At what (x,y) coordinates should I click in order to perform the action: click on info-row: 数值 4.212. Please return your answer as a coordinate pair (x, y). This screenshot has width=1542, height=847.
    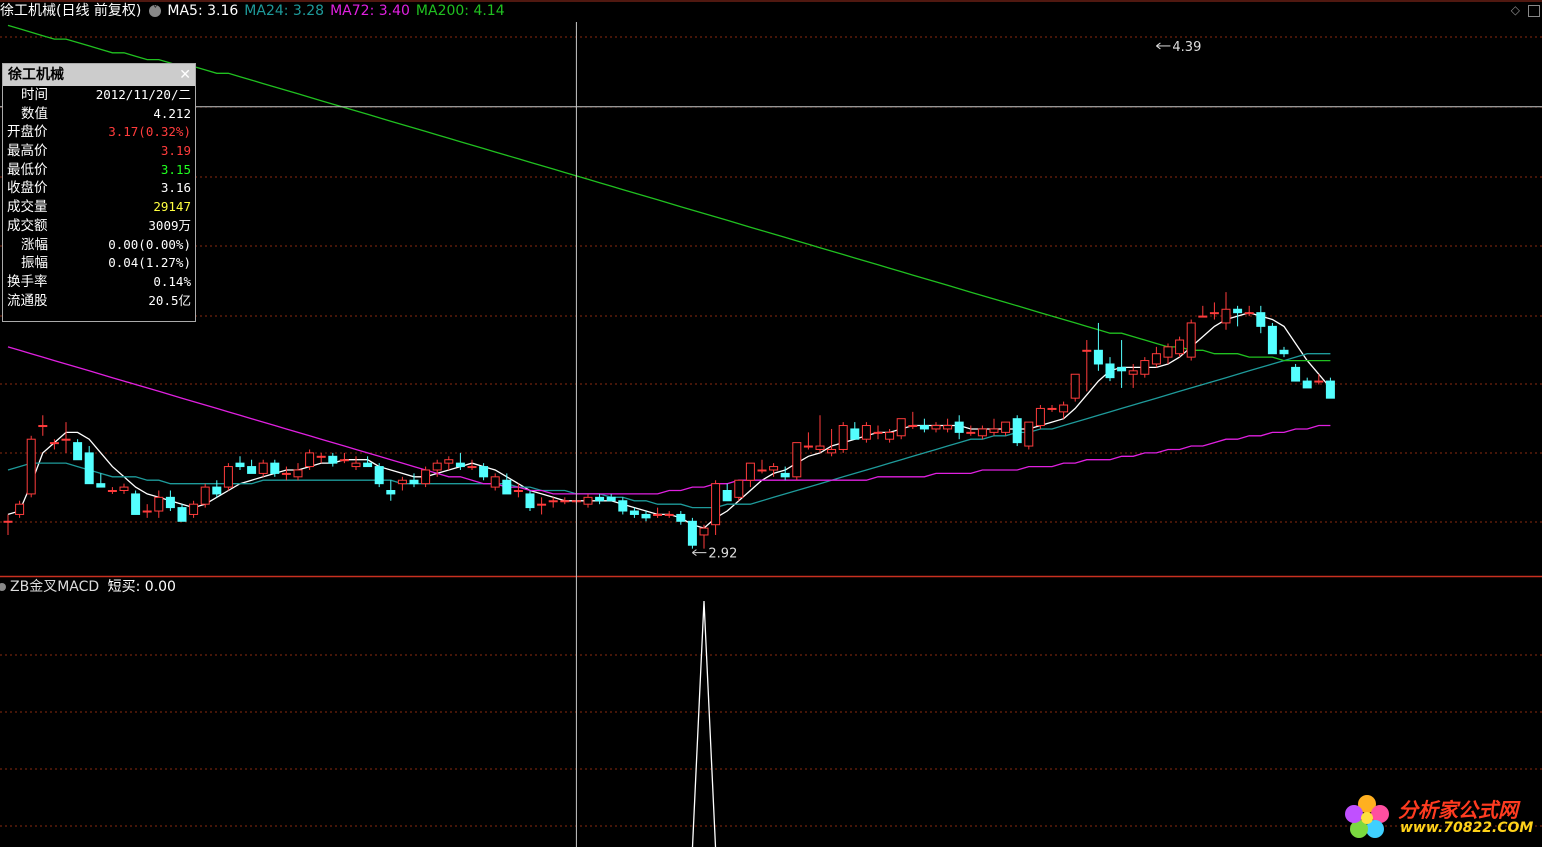
    Looking at the image, I should click on (99, 114).